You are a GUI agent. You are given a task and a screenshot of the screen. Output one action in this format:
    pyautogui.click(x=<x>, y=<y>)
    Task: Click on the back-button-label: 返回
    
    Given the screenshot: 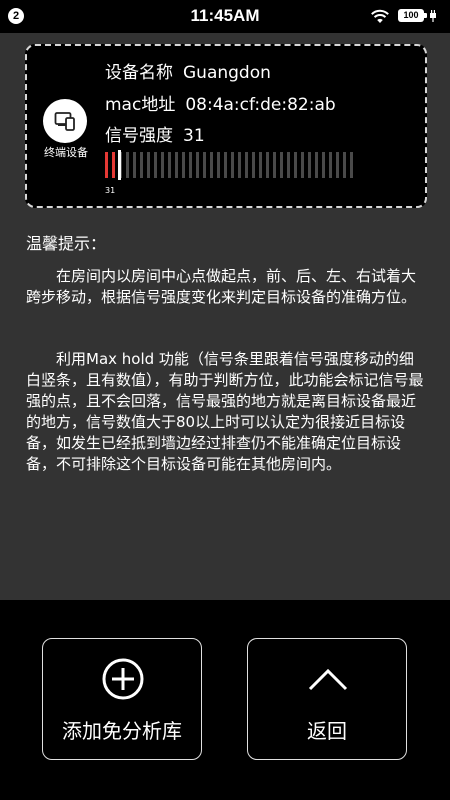 What is the action you would take?
    pyautogui.click(x=327, y=731)
    